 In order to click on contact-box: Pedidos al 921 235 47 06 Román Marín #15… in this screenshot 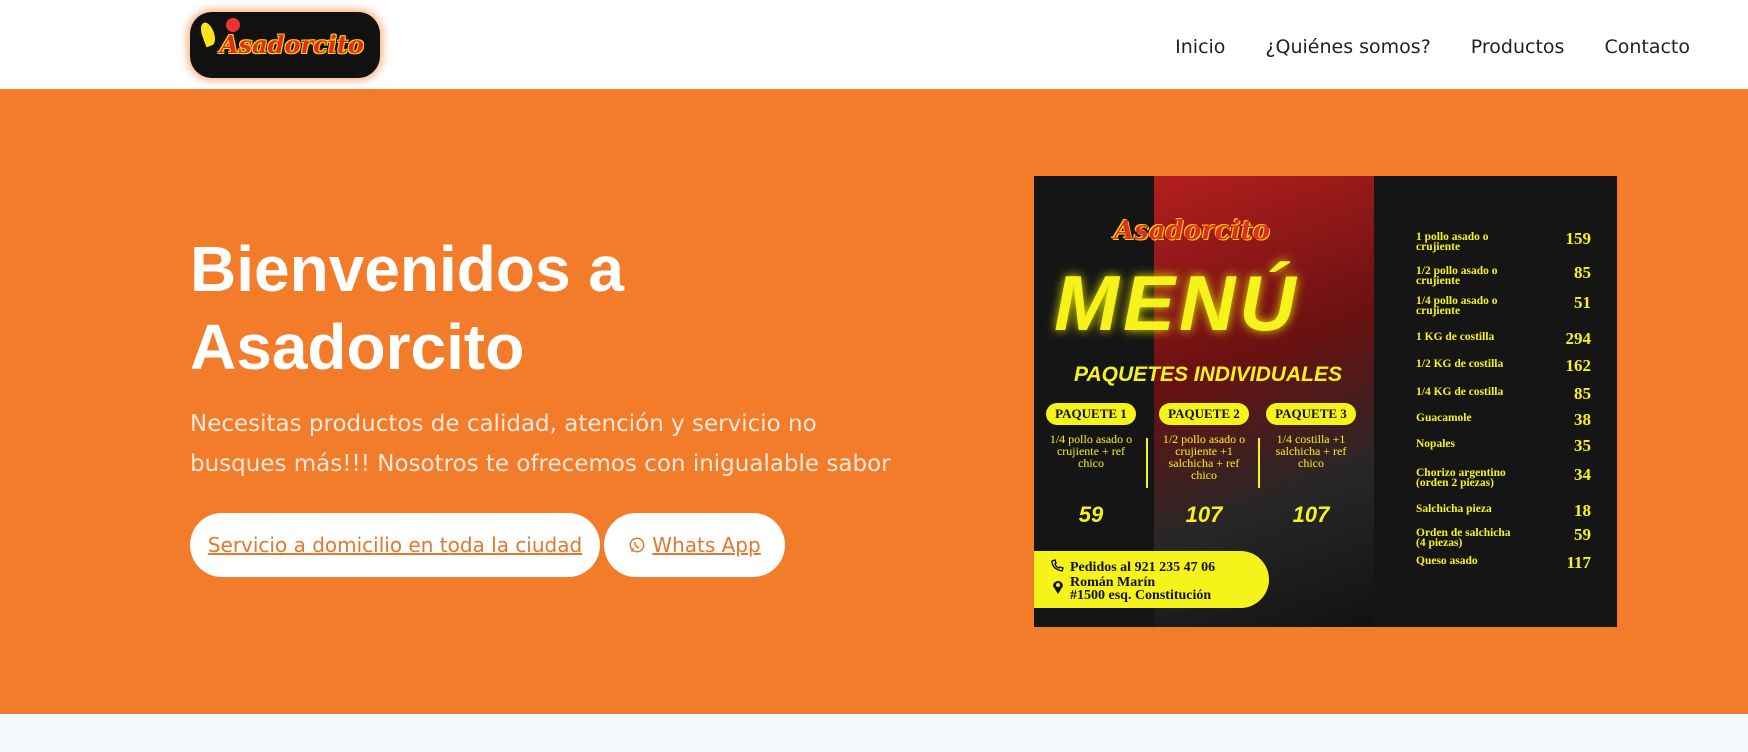, I will do `click(1151, 579)`.